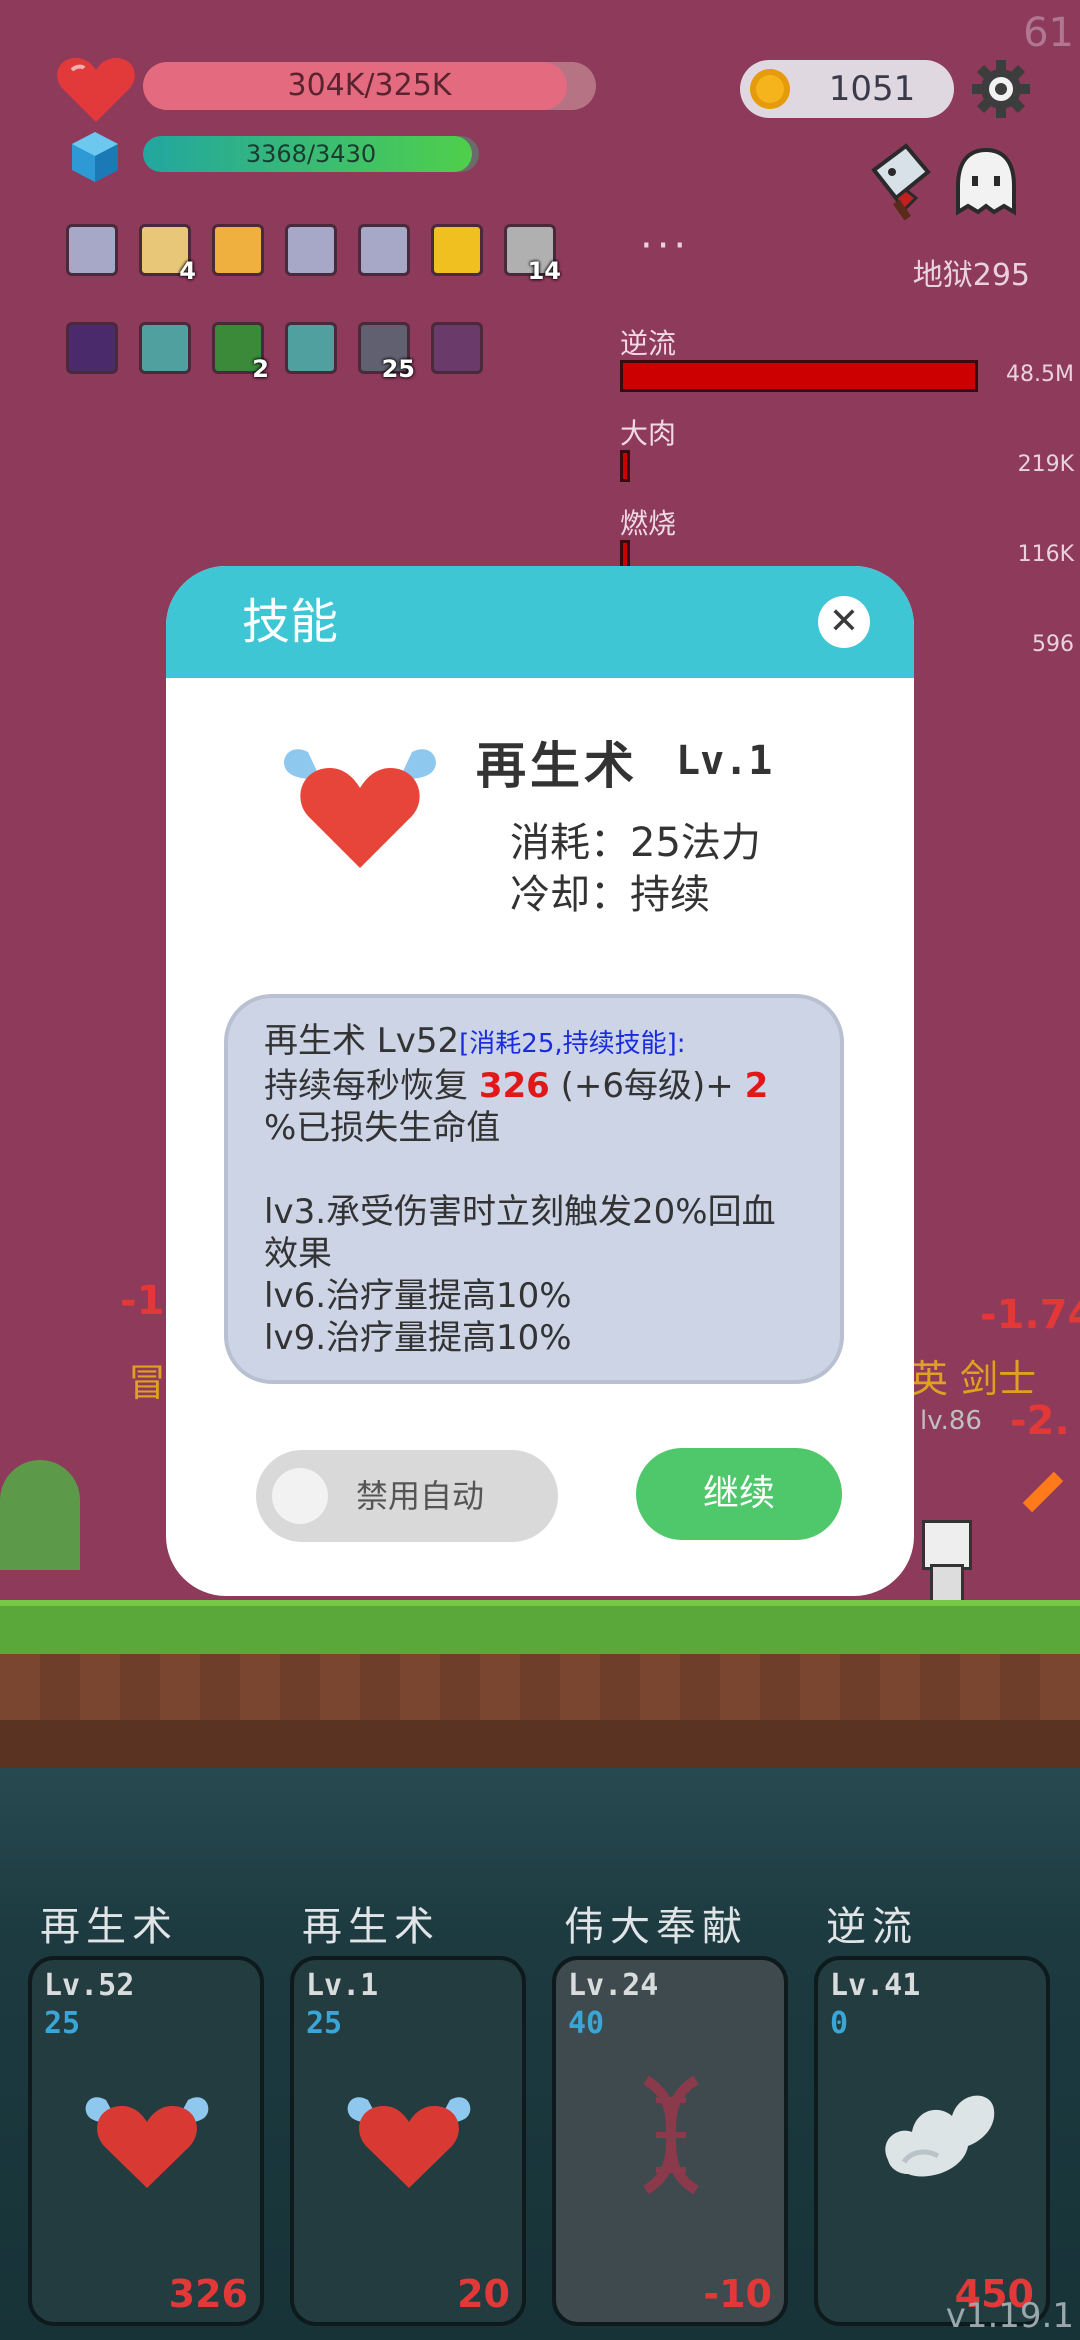  I want to click on skill-card-level: Lv.24, so click(613, 1985).